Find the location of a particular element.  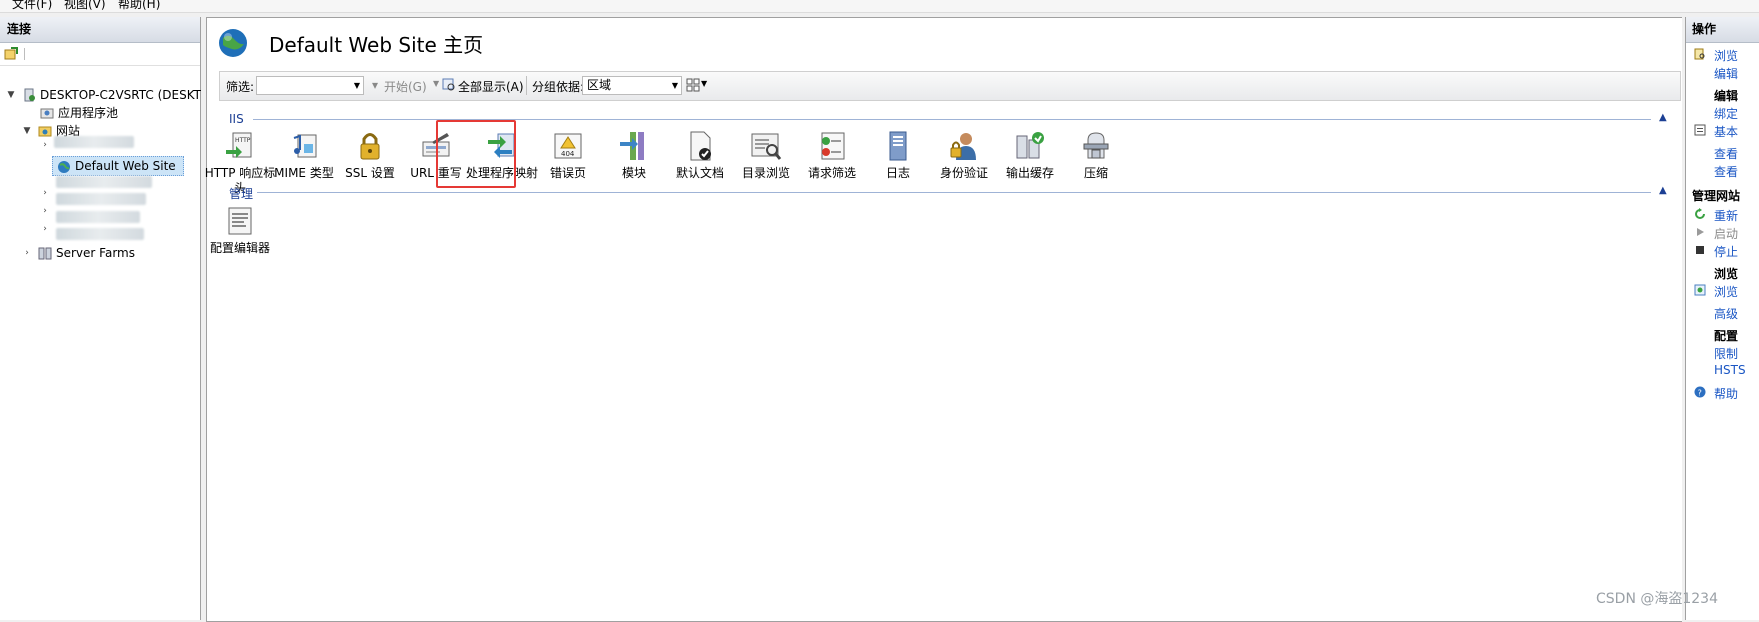

tree-server: ▼ DESKTOP-C2VSRTC (DESKT is located at coordinates (103, 95).